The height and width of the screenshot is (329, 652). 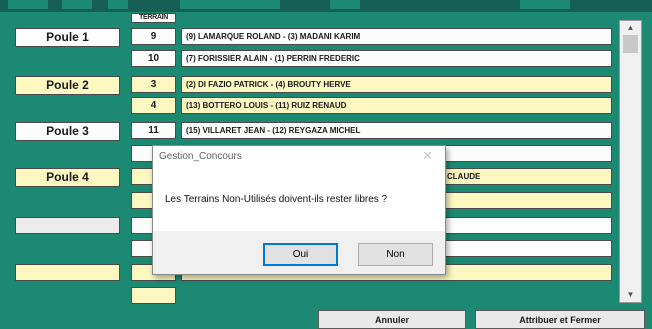 What do you see at coordinates (427, 156) in the screenshot?
I see `close-icon: ✕` at bounding box center [427, 156].